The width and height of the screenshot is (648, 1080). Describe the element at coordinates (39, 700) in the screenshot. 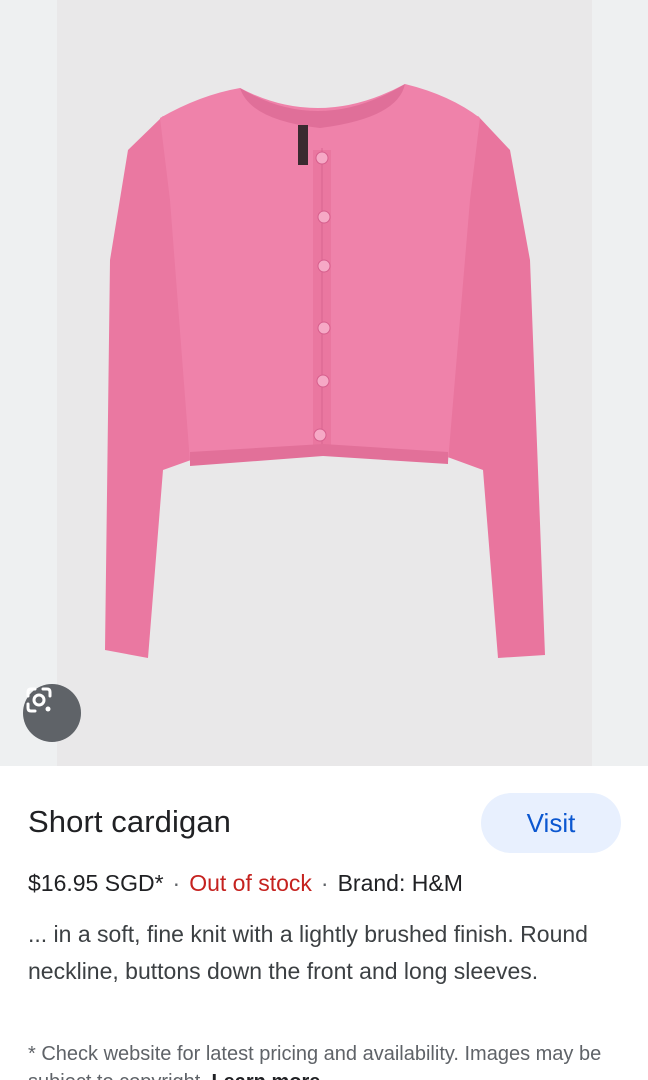

I see `google-lens-icon` at that location.